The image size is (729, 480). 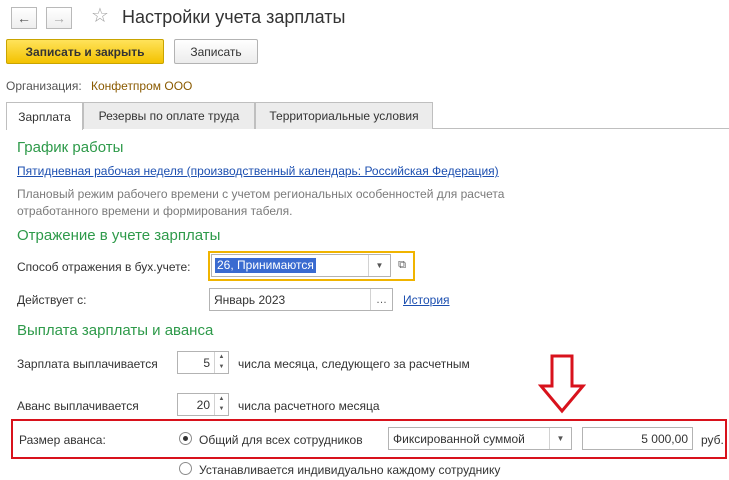 I want to click on salary-day-stepper: 5 ▲ ▼, so click(x=203, y=362).